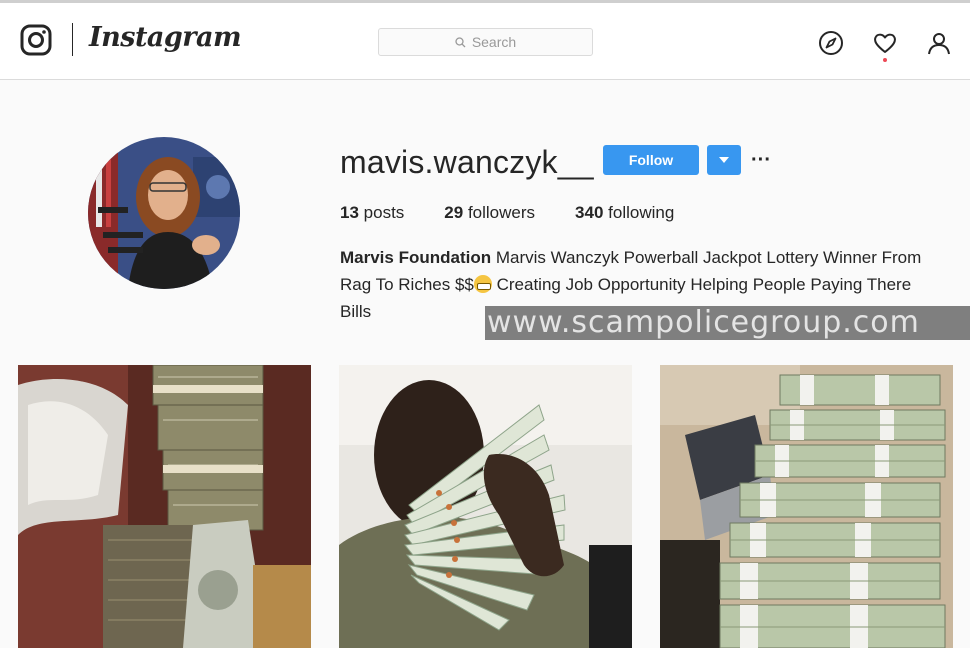  What do you see at coordinates (482, 284) in the screenshot?
I see `grinning-emoji-icon` at bounding box center [482, 284].